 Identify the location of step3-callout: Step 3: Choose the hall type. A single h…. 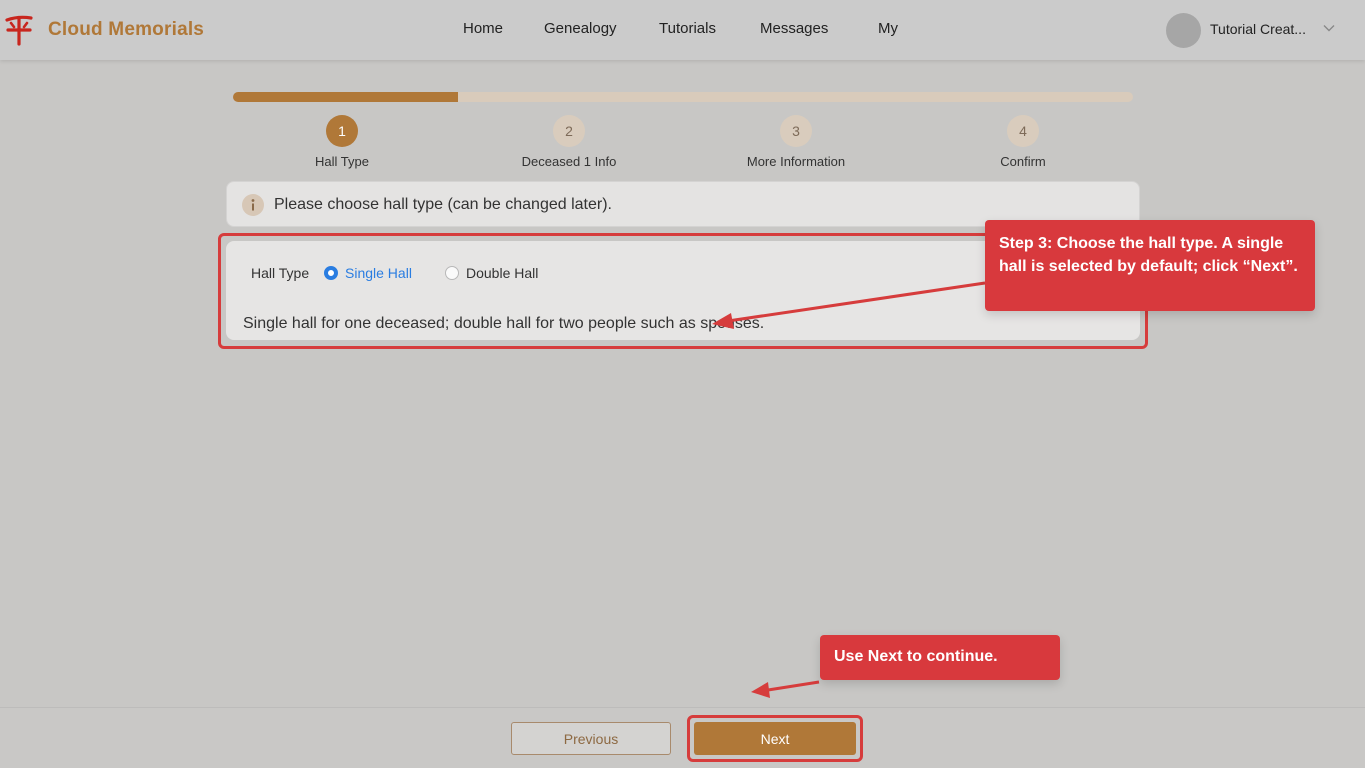
(1150, 265).